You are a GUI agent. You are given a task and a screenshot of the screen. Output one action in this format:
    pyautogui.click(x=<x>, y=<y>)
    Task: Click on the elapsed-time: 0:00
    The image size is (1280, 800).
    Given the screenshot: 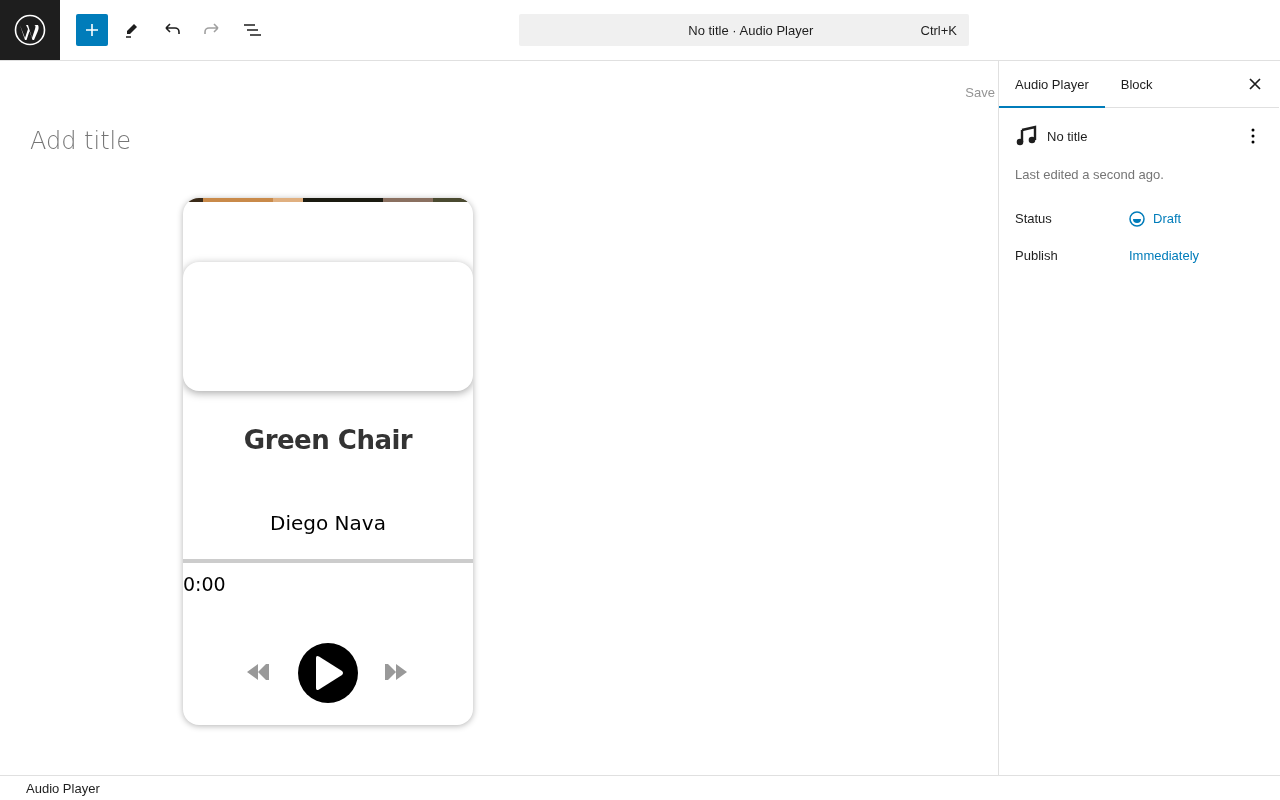 What is the action you would take?
    pyautogui.click(x=205, y=584)
    